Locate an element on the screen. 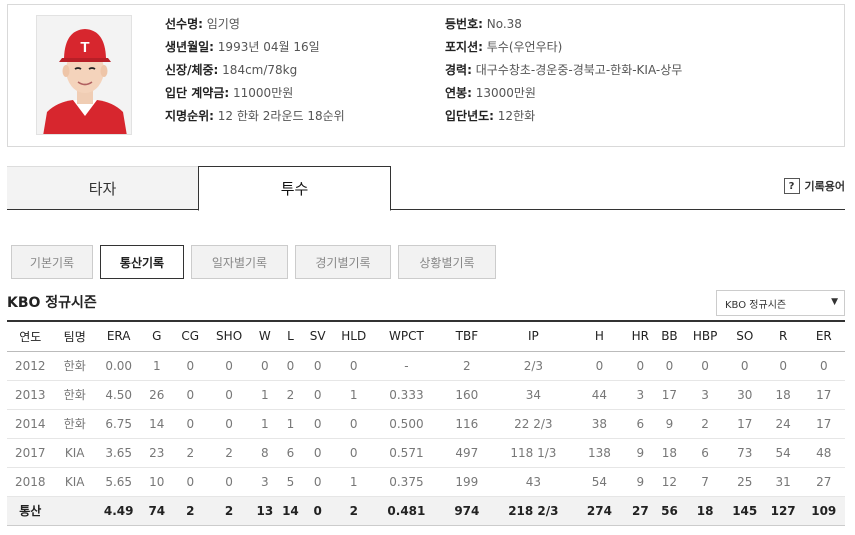 This screenshot has width=855, height=535. height-weight: 184cm/78kg is located at coordinates (260, 70).